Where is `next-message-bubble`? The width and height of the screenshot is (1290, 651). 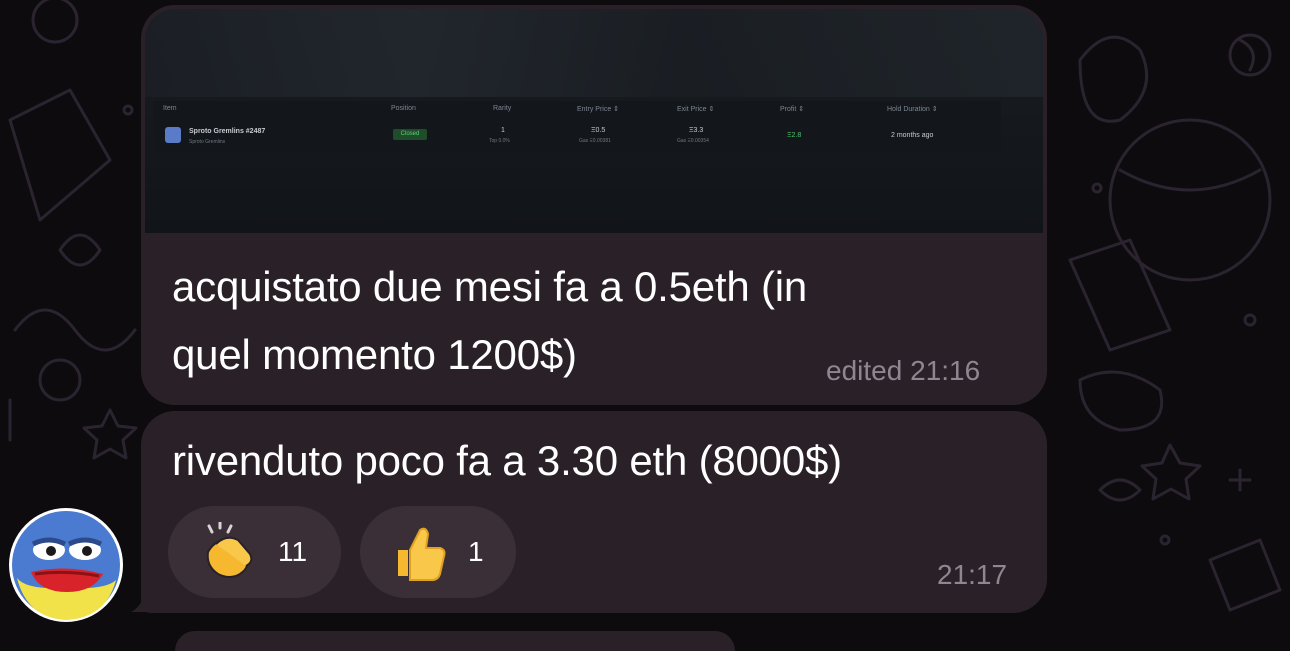 next-message-bubble is located at coordinates (455, 641).